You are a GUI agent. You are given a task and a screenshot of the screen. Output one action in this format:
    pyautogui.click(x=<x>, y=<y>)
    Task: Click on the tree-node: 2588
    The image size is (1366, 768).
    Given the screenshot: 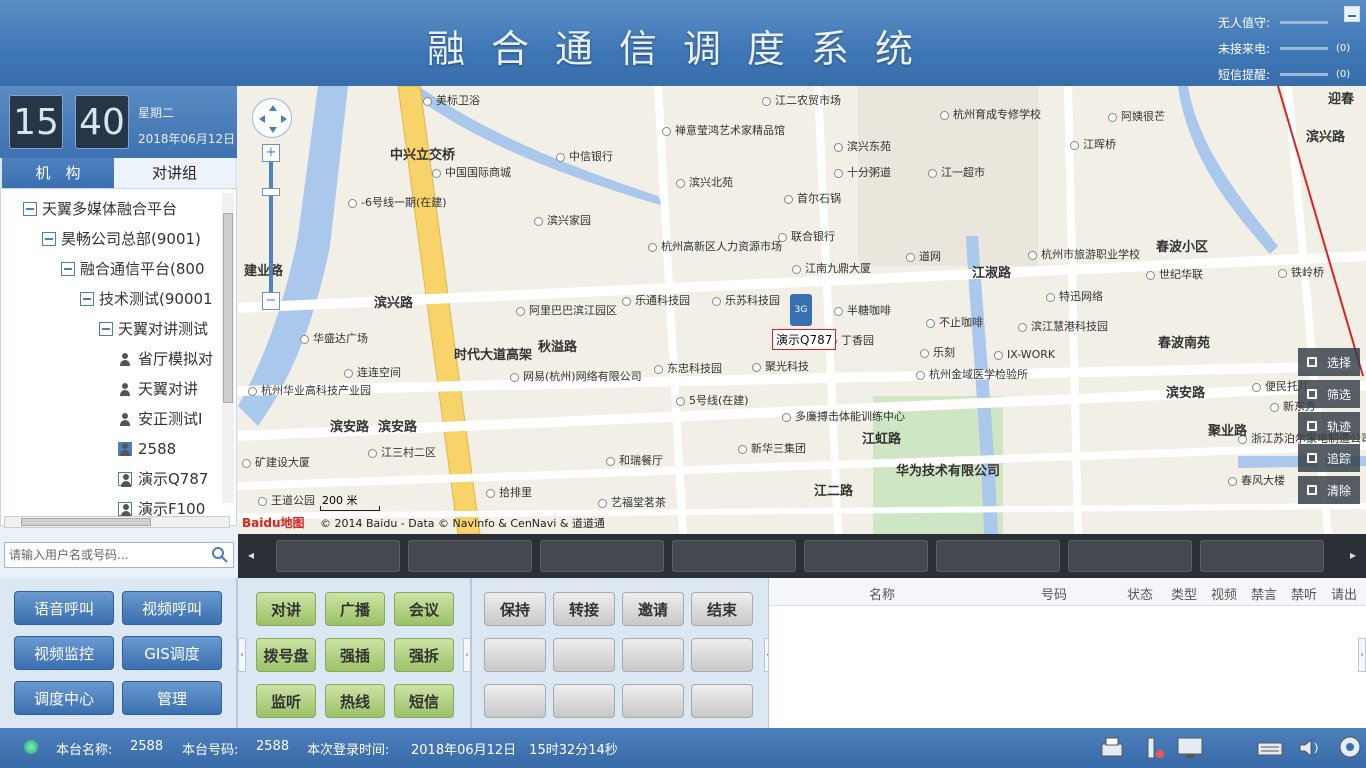 What is the action you would take?
    pyautogui.click(x=147, y=449)
    